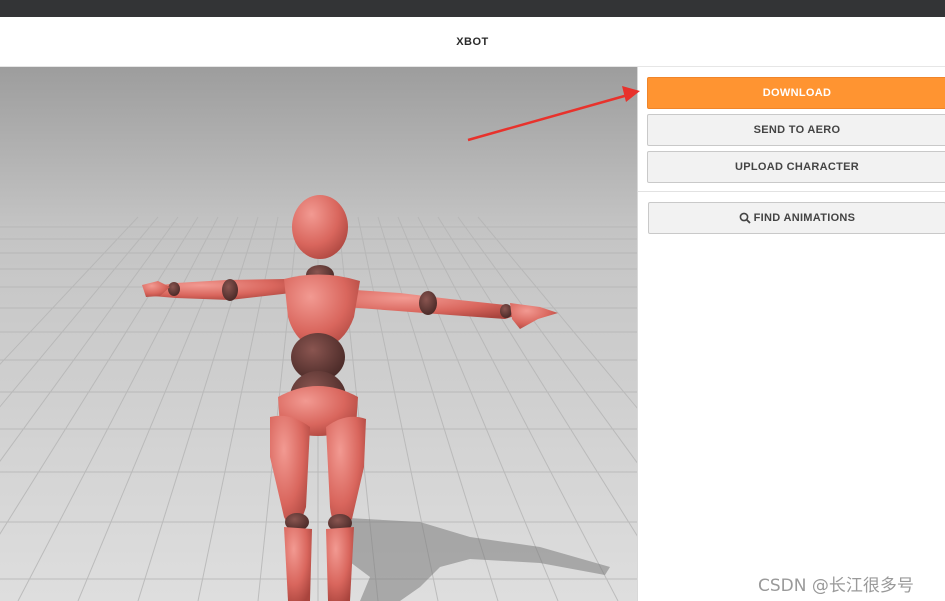 The height and width of the screenshot is (601, 945). I want to click on send-to-aero-button: SEND TO AERO, so click(796, 130).